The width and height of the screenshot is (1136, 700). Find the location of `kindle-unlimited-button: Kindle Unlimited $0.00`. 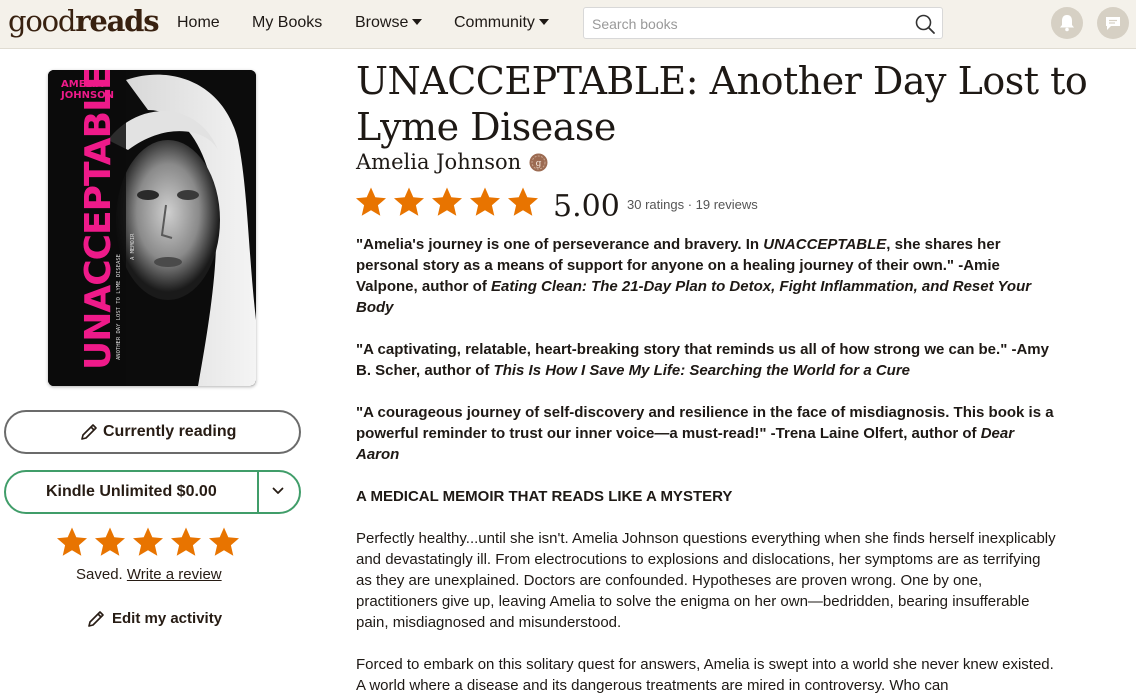

kindle-unlimited-button: Kindle Unlimited $0.00 is located at coordinates (132, 492).